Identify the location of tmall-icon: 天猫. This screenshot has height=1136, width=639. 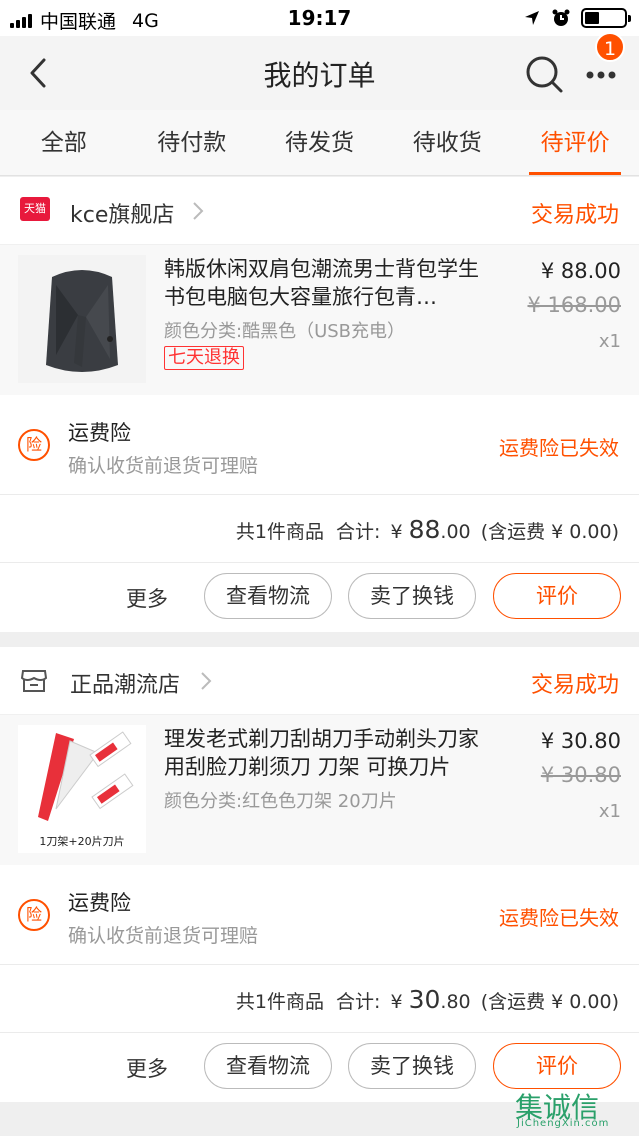
(35, 209).